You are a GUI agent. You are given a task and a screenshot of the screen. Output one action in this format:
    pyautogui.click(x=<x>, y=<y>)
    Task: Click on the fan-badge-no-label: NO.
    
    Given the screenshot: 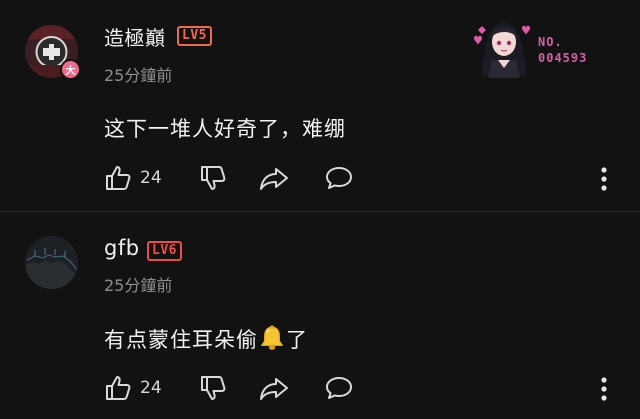 What is the action you would take?
    pyautogui.click(x=550, y=42)
    